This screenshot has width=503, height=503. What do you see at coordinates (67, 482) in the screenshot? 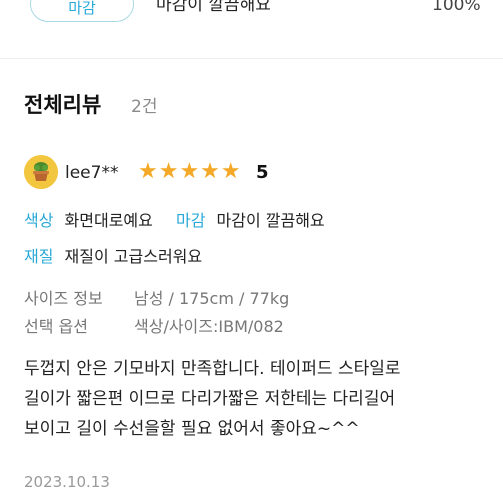
I see `review-date: 2023.10.13` at bounding box center [67, 482].